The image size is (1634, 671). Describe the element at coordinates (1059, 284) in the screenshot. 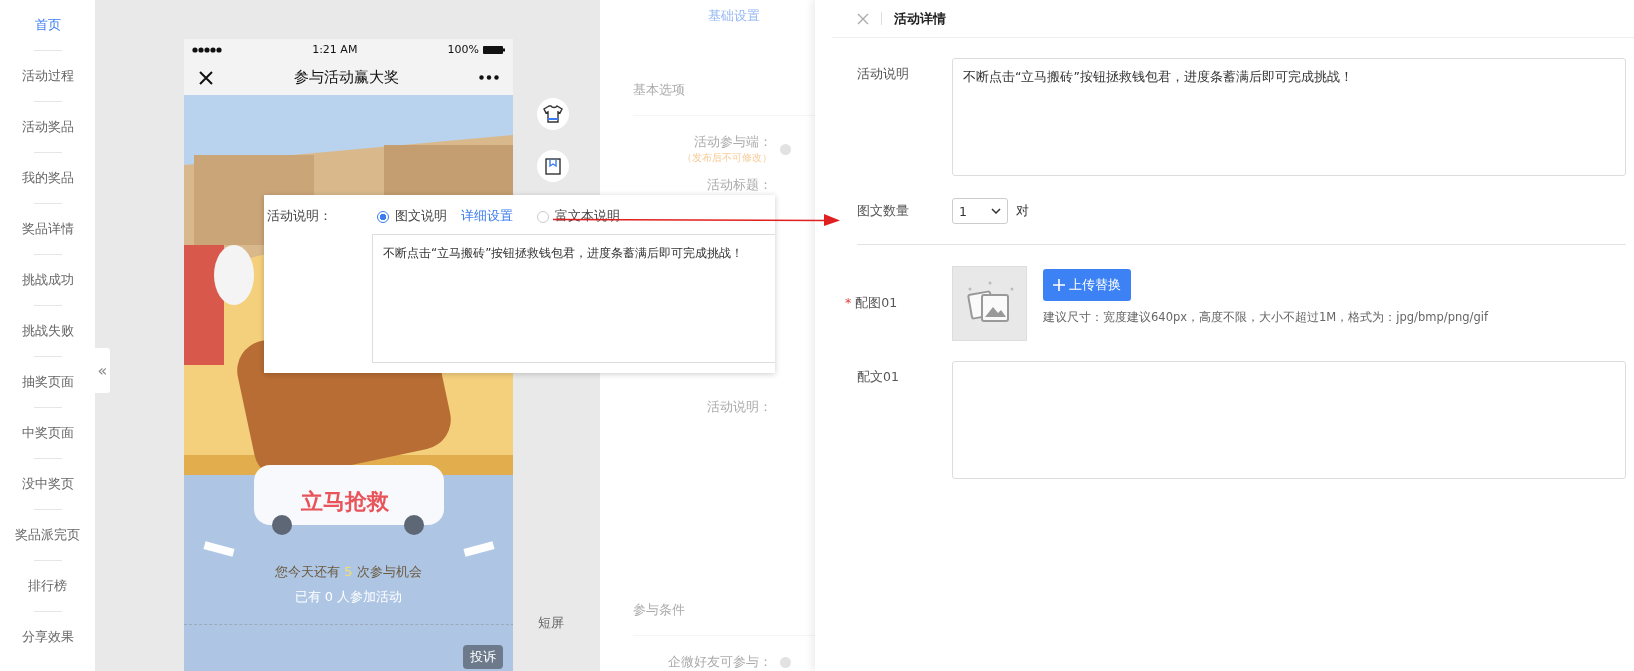

I see `plus-icon` at that location.